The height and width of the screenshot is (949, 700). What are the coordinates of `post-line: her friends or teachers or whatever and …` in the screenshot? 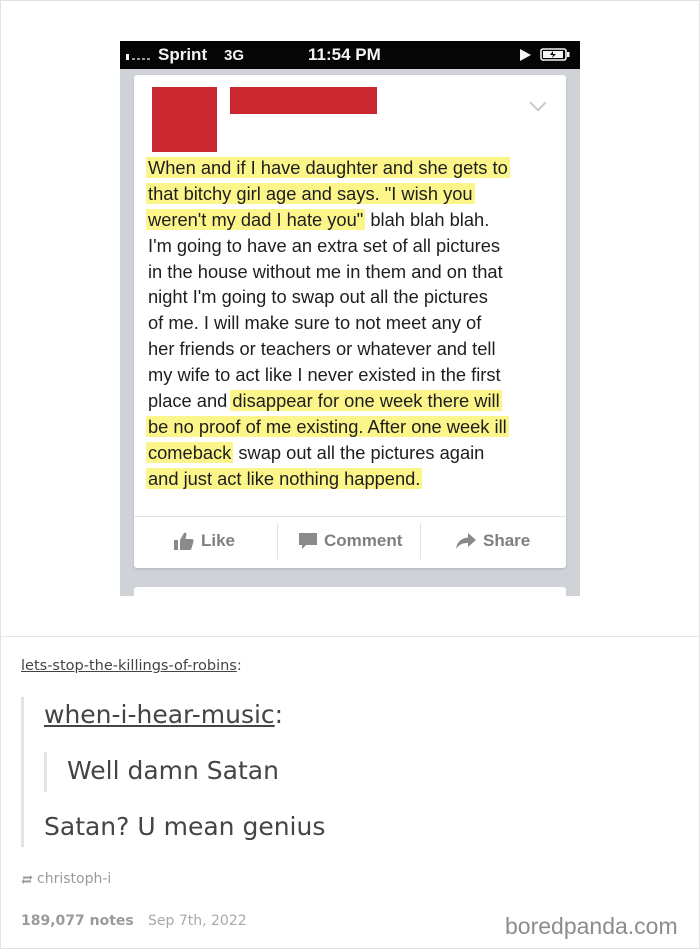 It's located at (353, 349).